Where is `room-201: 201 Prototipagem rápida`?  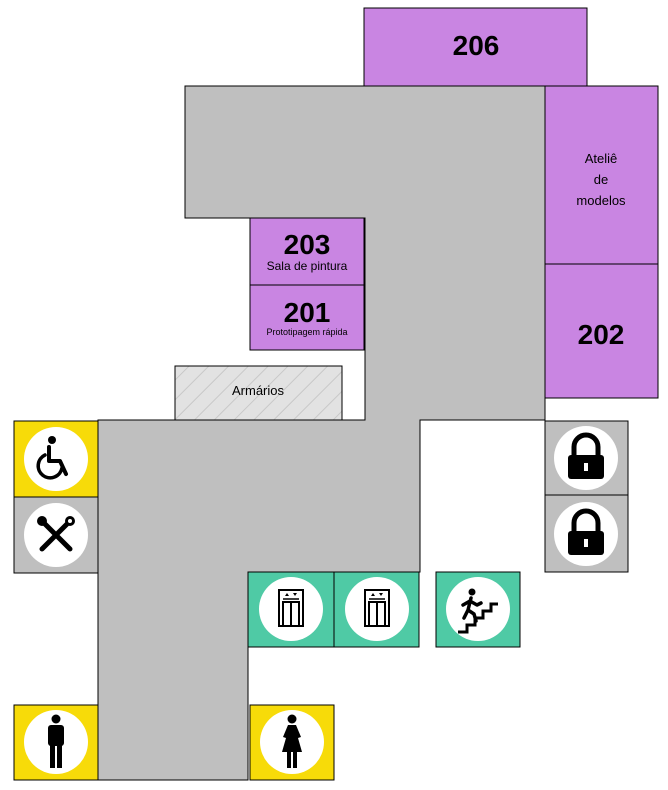
room-201: 201 Prototipagem rápida is located at coordinates (307, 317).